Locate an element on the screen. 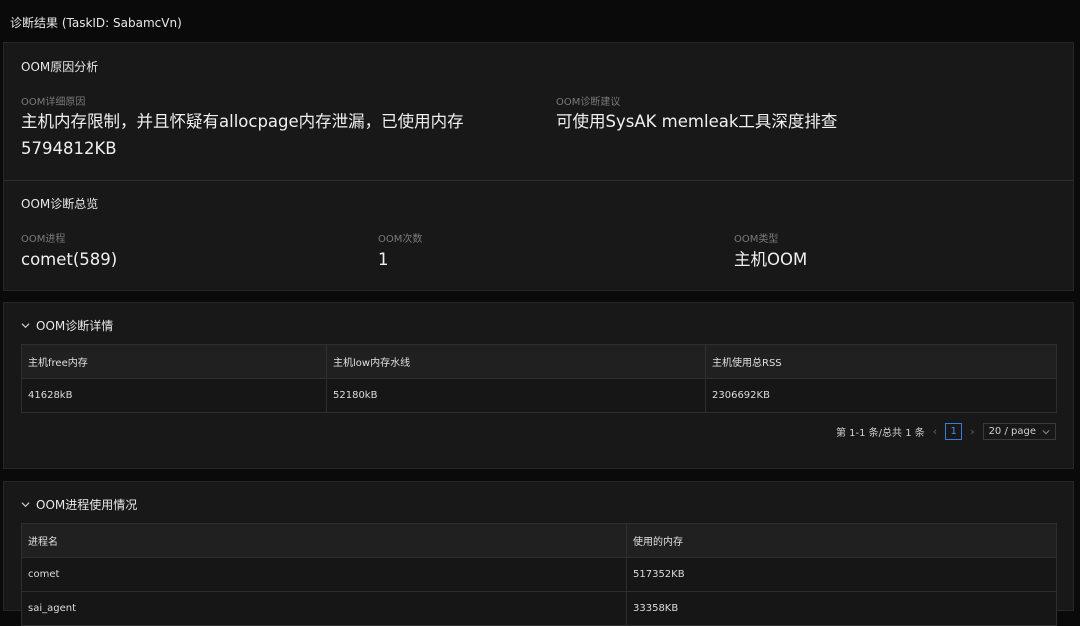 The image size is (1080, 626). overview-section-title: OOM诊断总览 is located at coordinates (60, 204).